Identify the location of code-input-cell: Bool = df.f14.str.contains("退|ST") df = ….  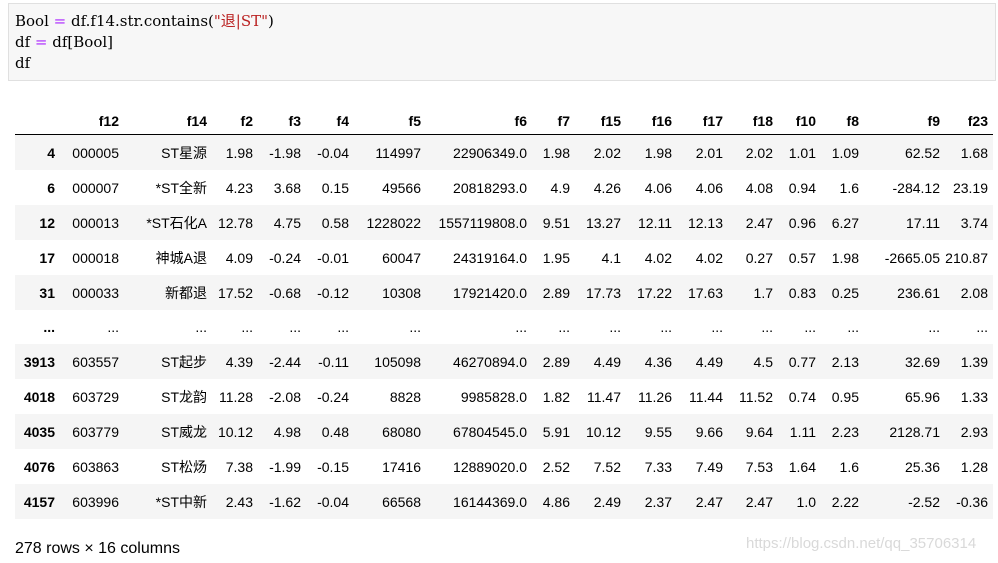
(502, 42).